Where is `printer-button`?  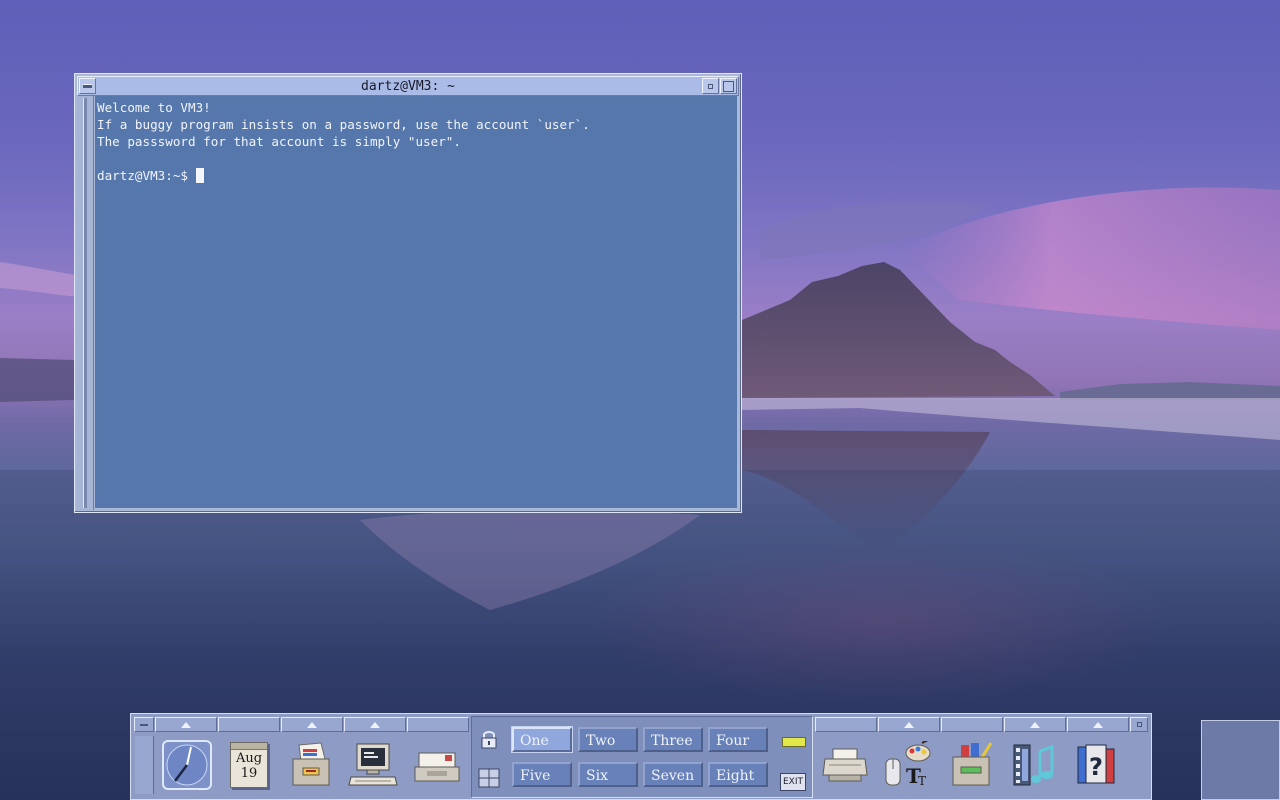
printer-button is located at coordinates (845, 765).